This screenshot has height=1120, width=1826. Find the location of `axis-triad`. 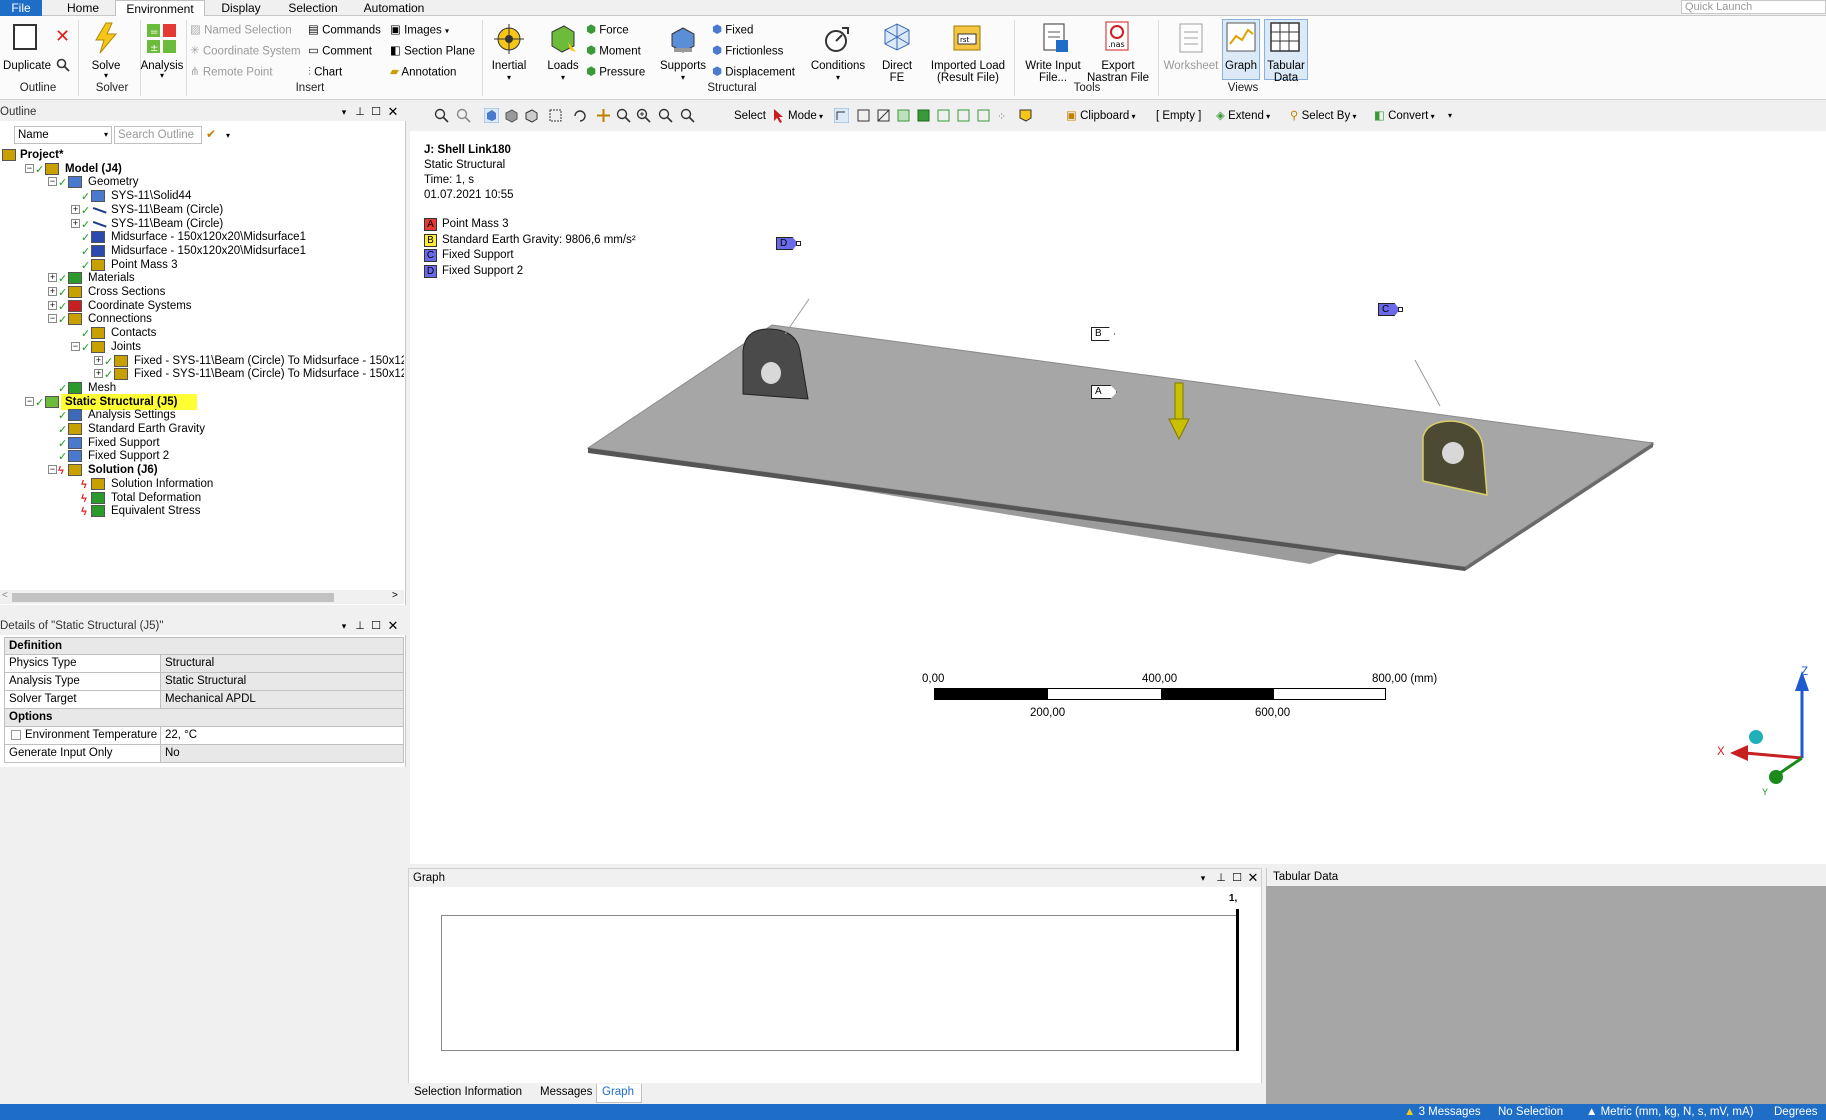

axis-triad is located at coordinates (1765, 726).